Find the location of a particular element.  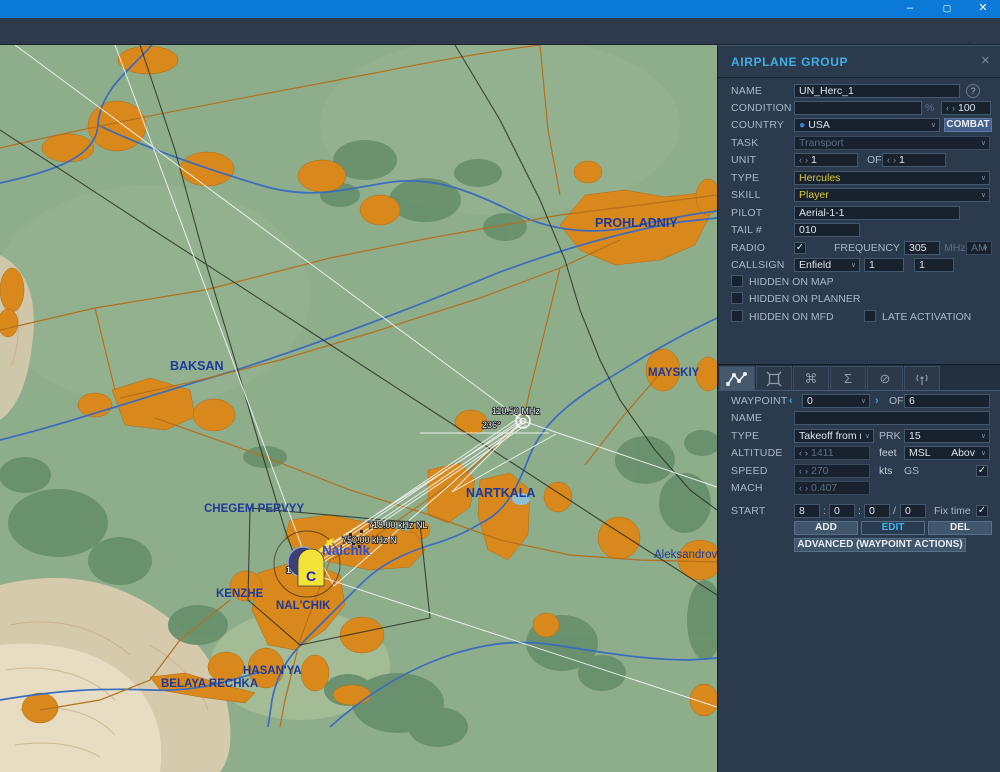

start-hours-input: 8 is located at coordinates (807, 511).